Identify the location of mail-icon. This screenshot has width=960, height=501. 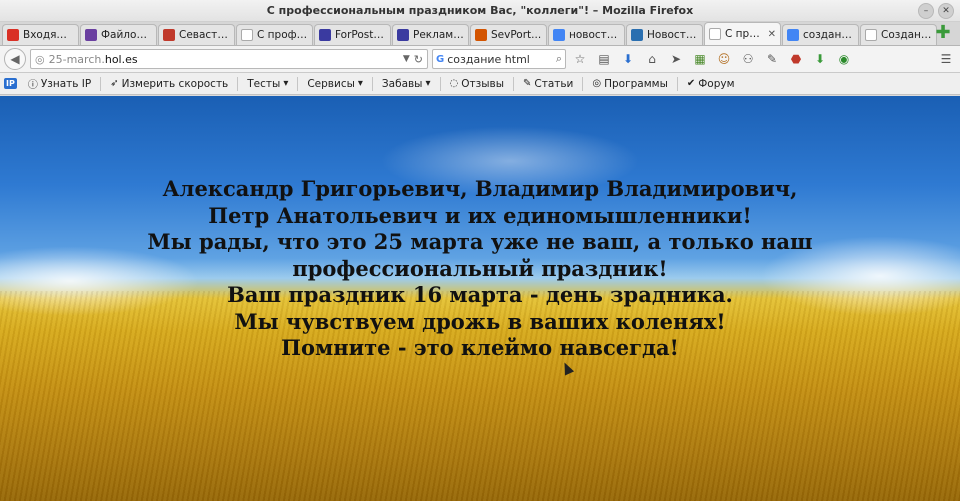
(13, 35).